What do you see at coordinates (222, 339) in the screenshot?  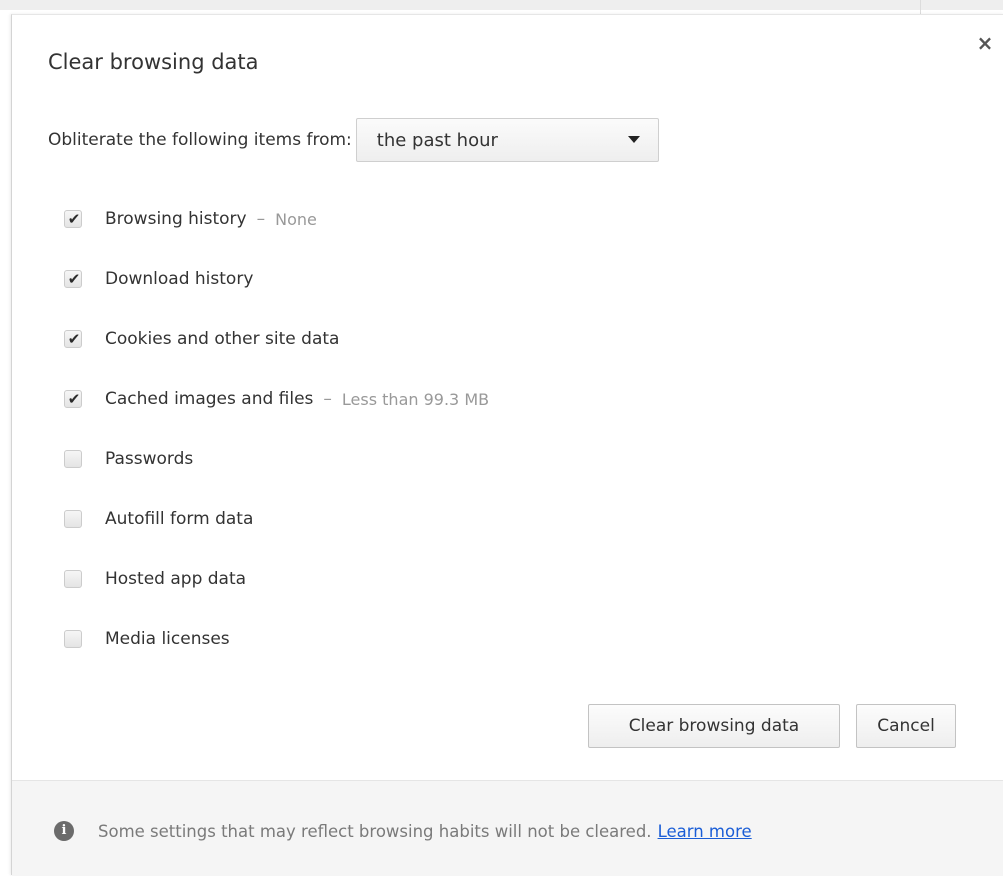 I see `option-label: Cookies and other site data` at bounding box center [222, 339].